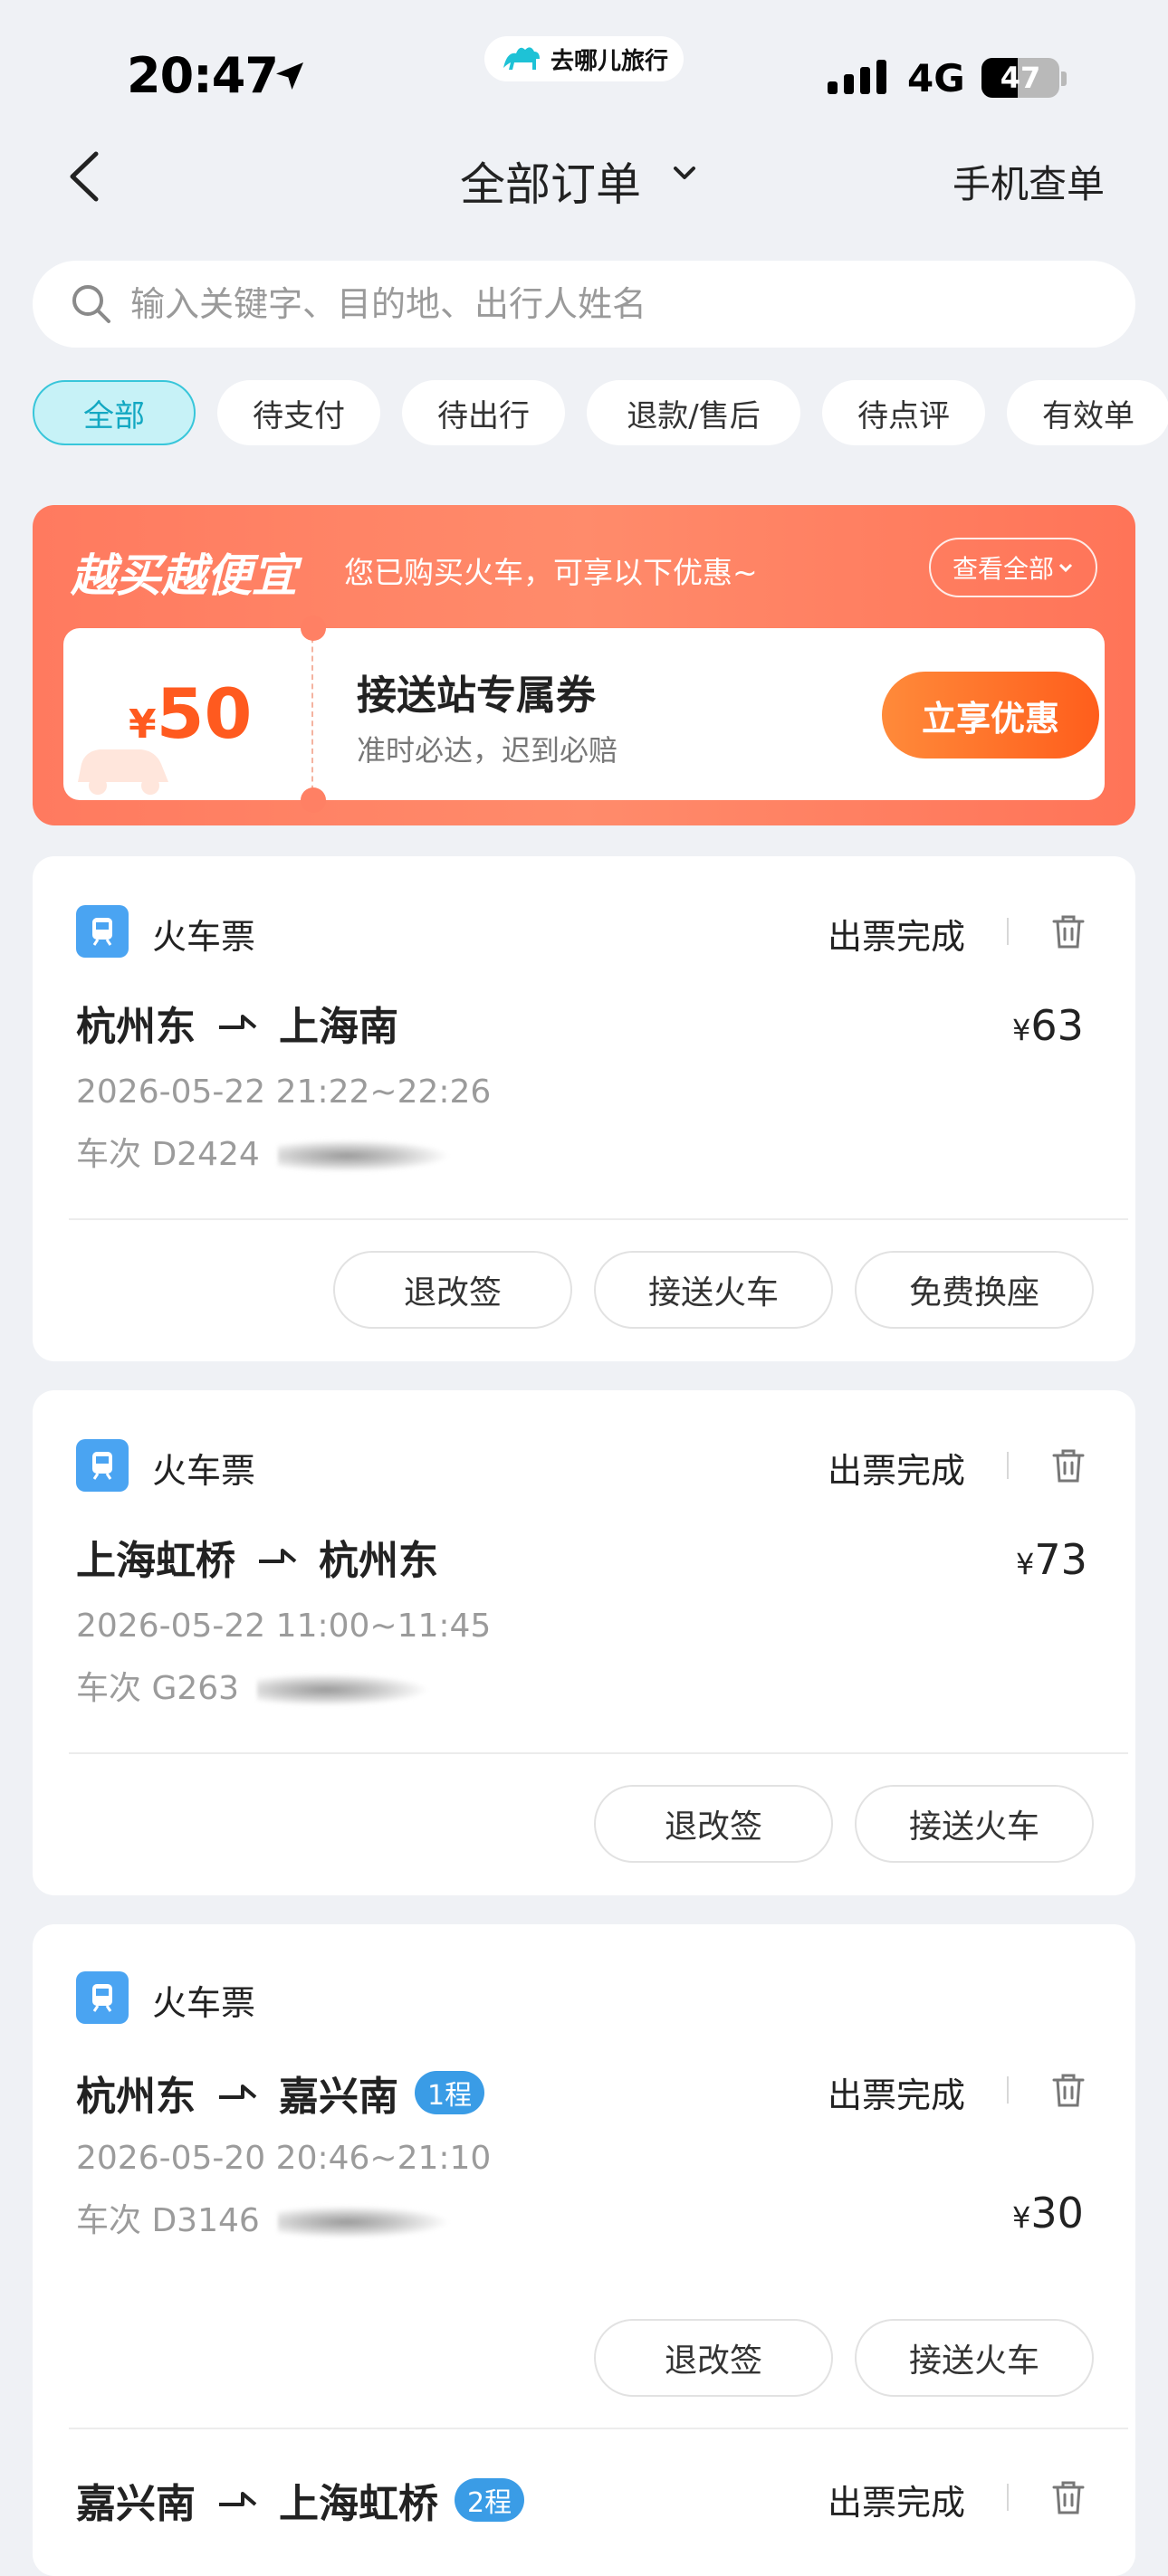 The width and height of the screenshot is (1168, 2576). What do you see at coordinates (450, 2092) in the screenshot?
I see `leg-badge: 1程` at bounding box center [450, 2092].